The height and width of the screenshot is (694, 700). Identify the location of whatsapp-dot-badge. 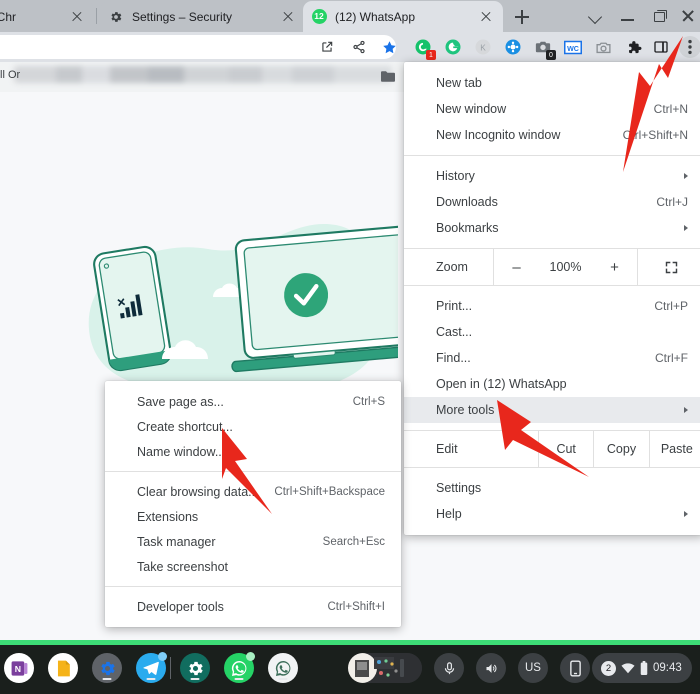
(250, 656).